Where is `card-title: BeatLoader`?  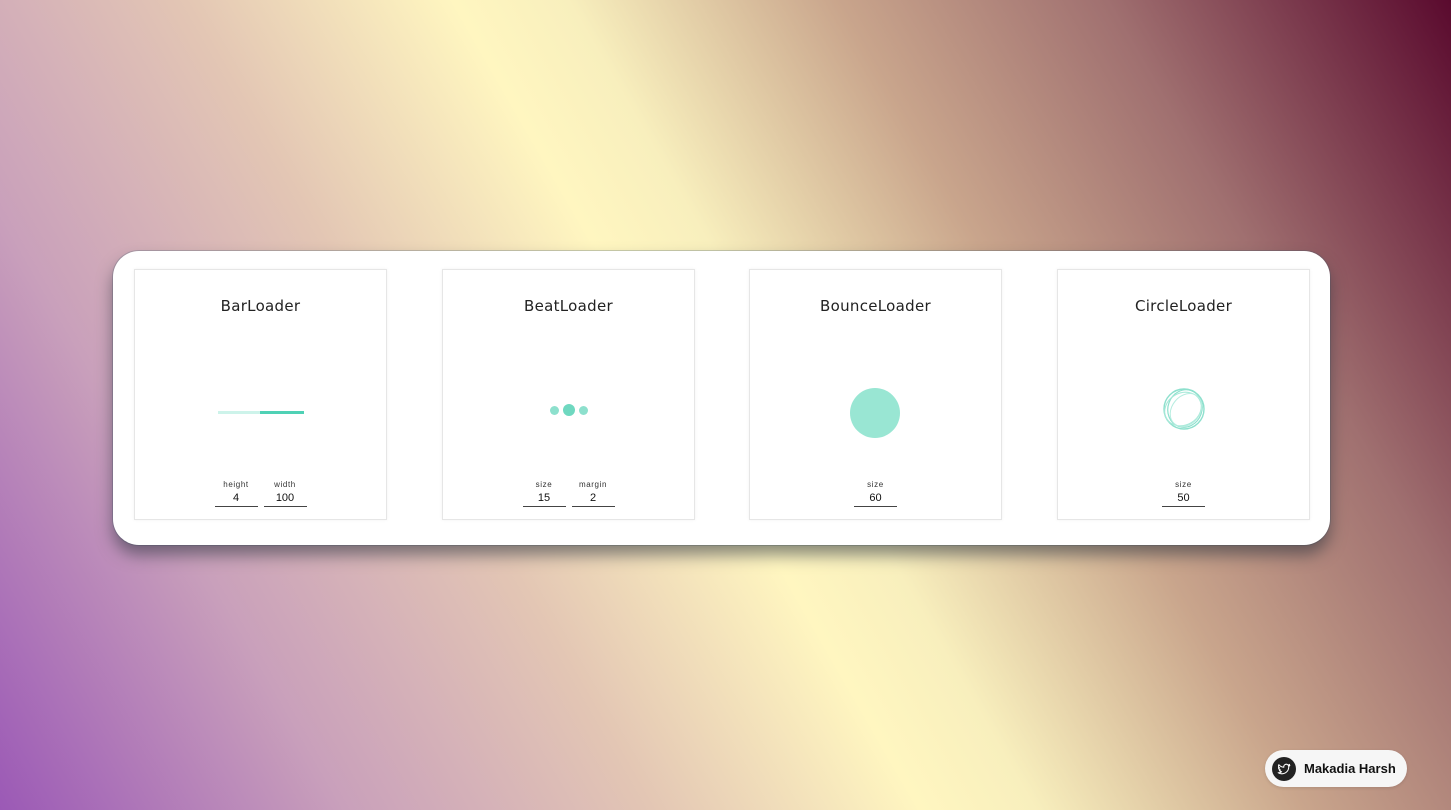 card-title: BeatLoader is located at coordinates (568, 306).